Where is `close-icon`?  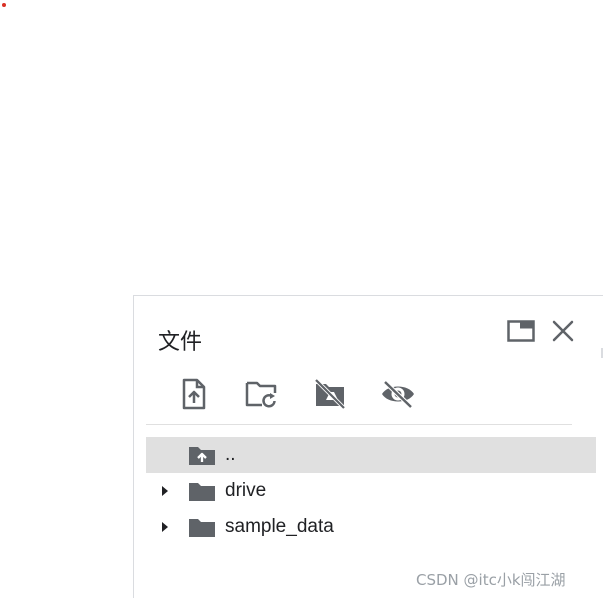 close-icon is located at coordinates (563, 333).